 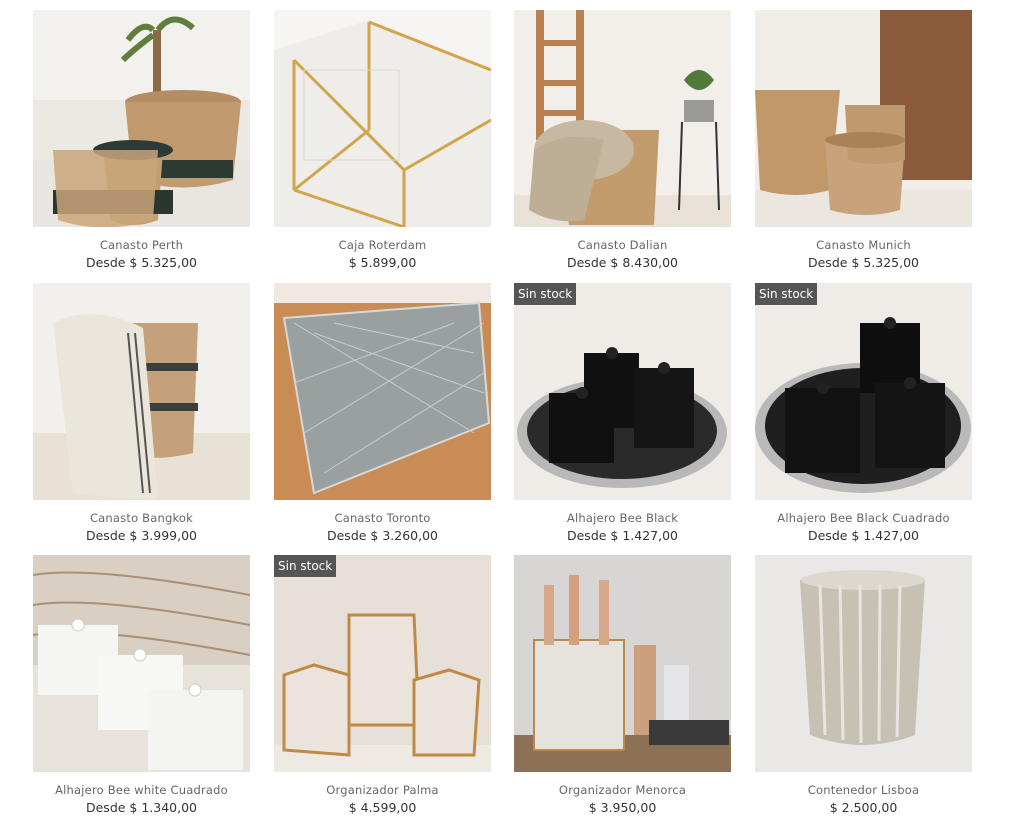 I want to click on product-card: Canasto Dalian Desde $ 8.430,00, so click(x=622, y=140).